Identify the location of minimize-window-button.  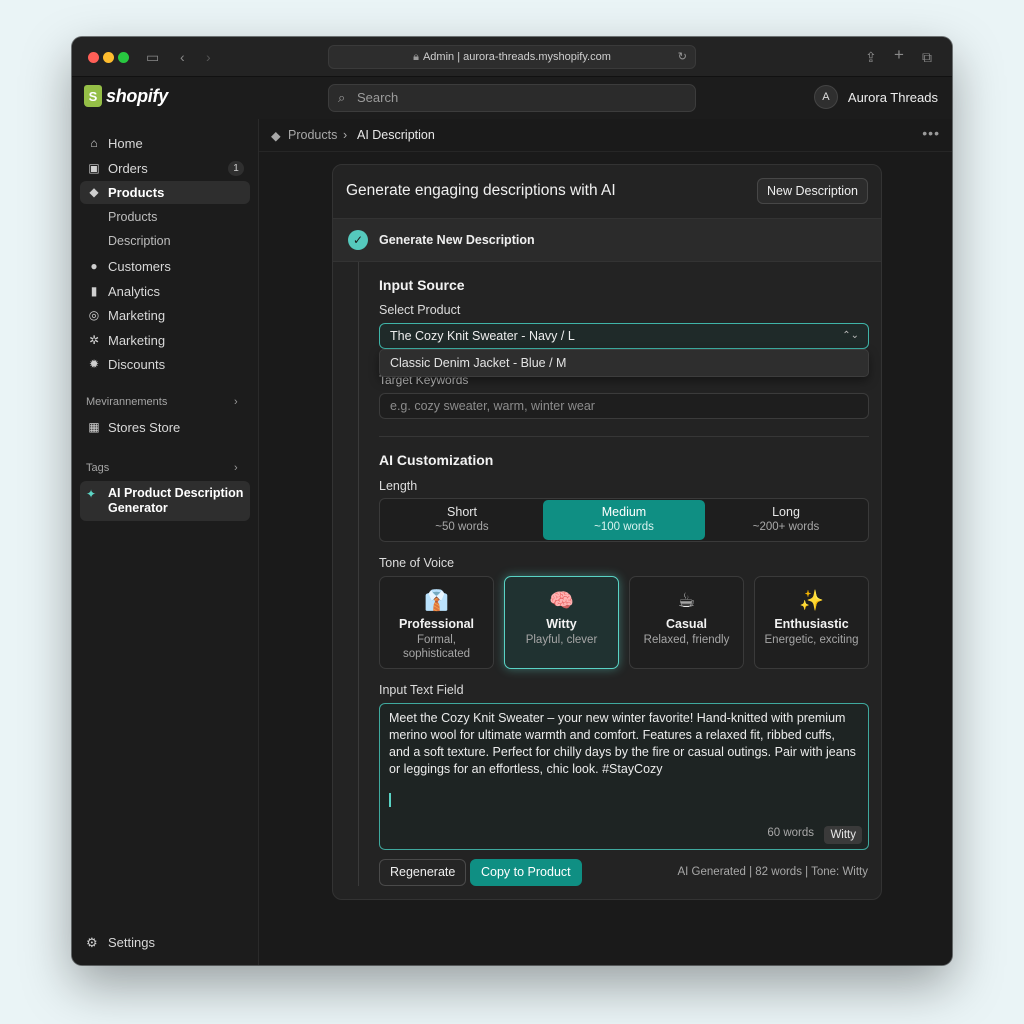
(108, 57).